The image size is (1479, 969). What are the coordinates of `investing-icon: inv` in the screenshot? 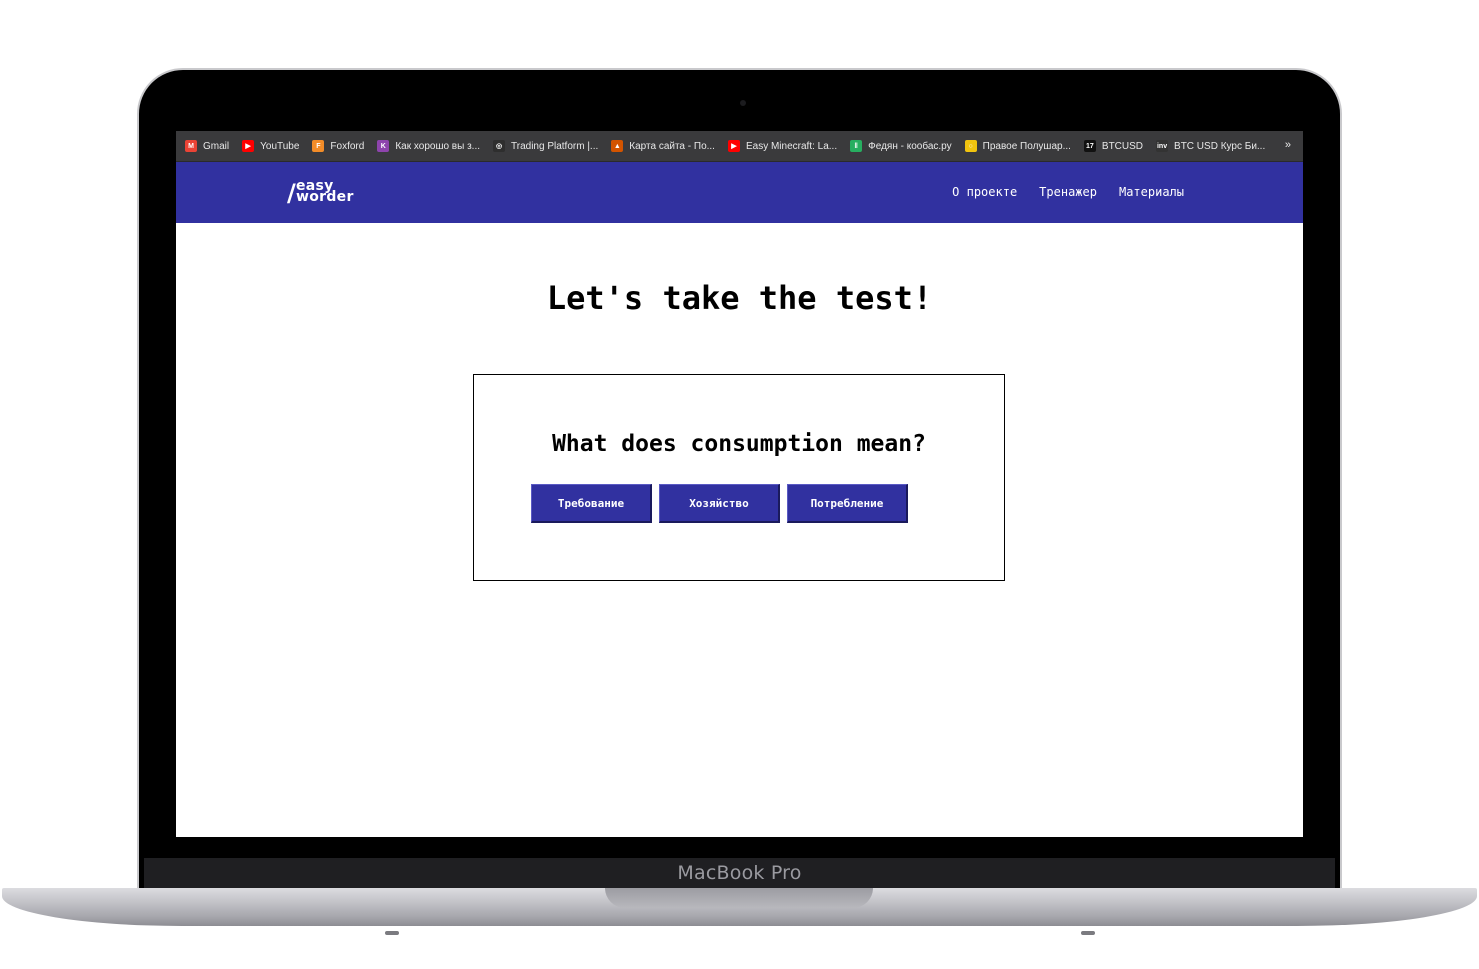 It's located at (1162, 146).